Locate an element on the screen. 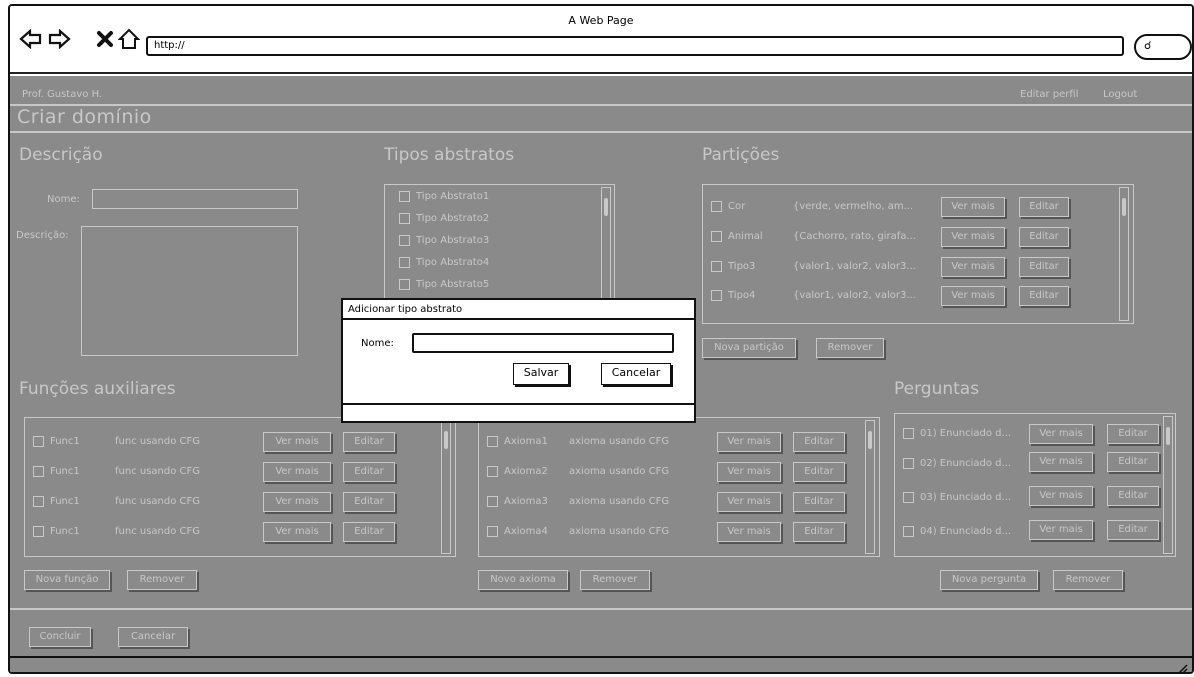  edit-profile-link: Editar perfil is located at coordinates (1049, 94).